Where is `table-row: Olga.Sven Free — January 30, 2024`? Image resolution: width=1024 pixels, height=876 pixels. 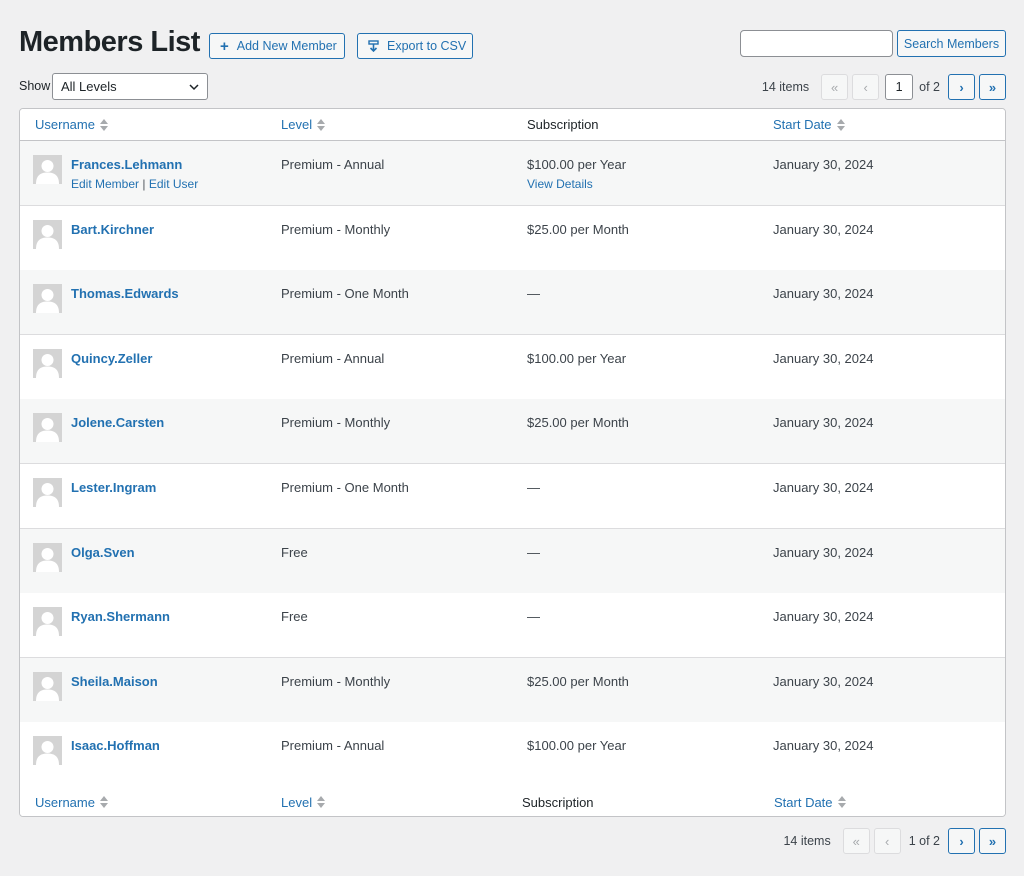
table-row: Olga.Sven Free — January 30, 2024 is located at coordinates (512, 561).